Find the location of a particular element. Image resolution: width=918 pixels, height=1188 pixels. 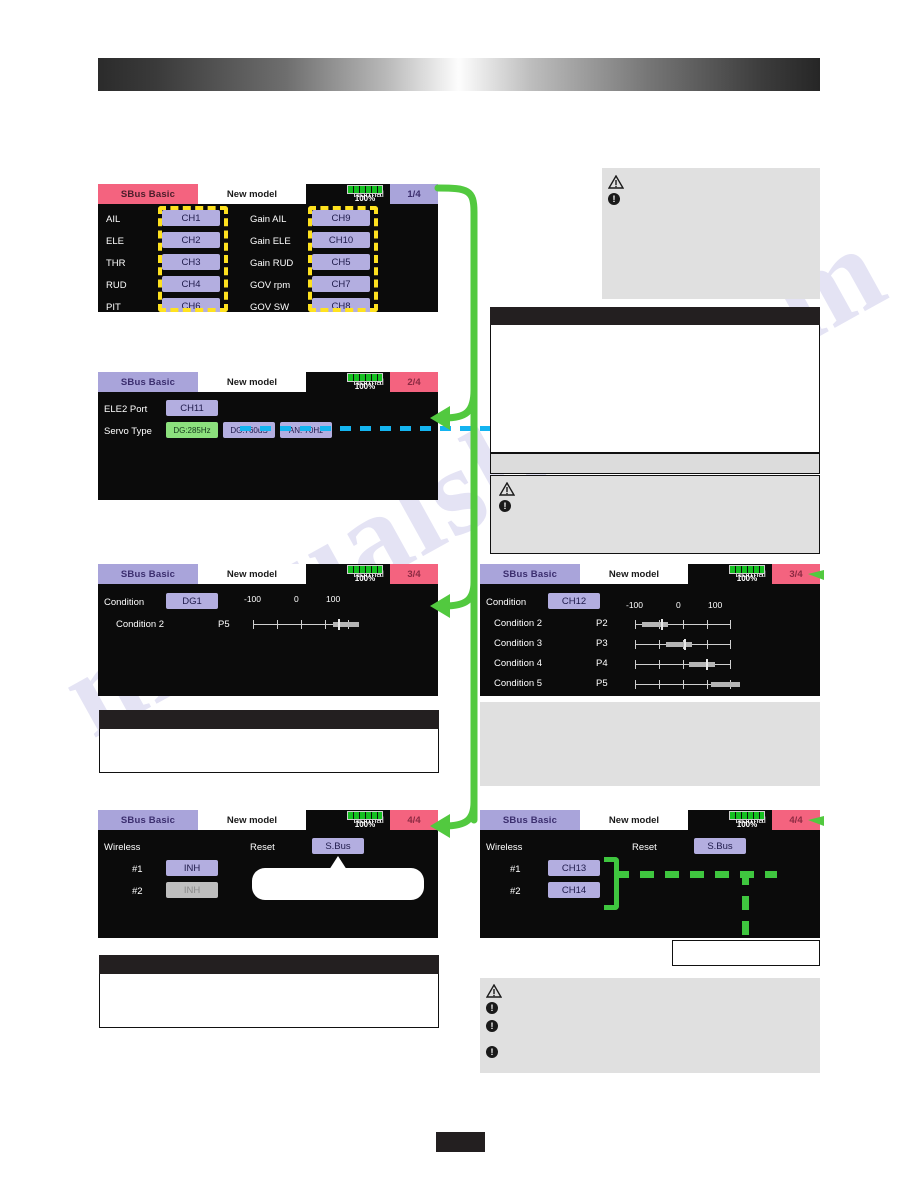

caution-box-top-right: ! is located at coordinates (711, 233).